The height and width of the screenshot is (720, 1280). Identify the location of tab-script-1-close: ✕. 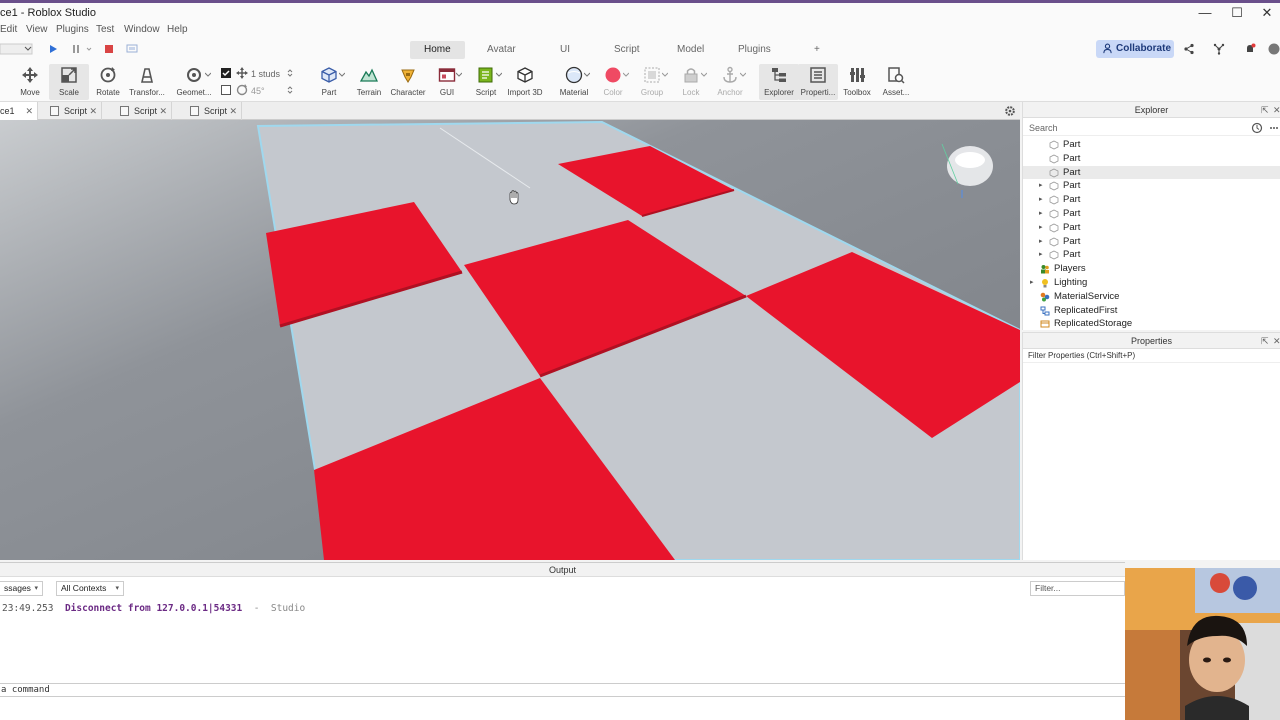
(93, 111).